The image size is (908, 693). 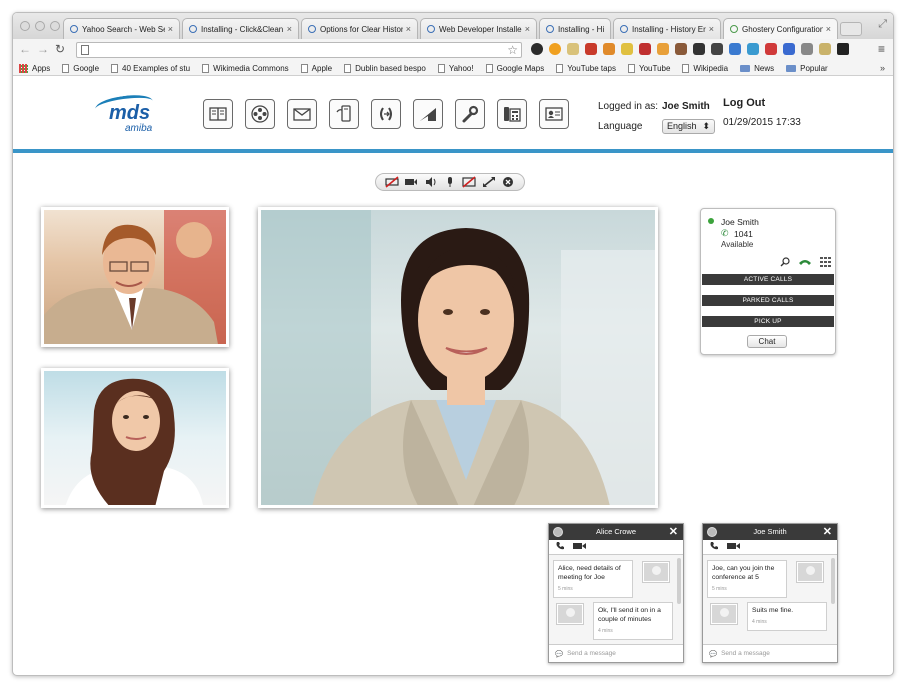 I want to click on bookmark-item: Google, so click(x=80, y=68).